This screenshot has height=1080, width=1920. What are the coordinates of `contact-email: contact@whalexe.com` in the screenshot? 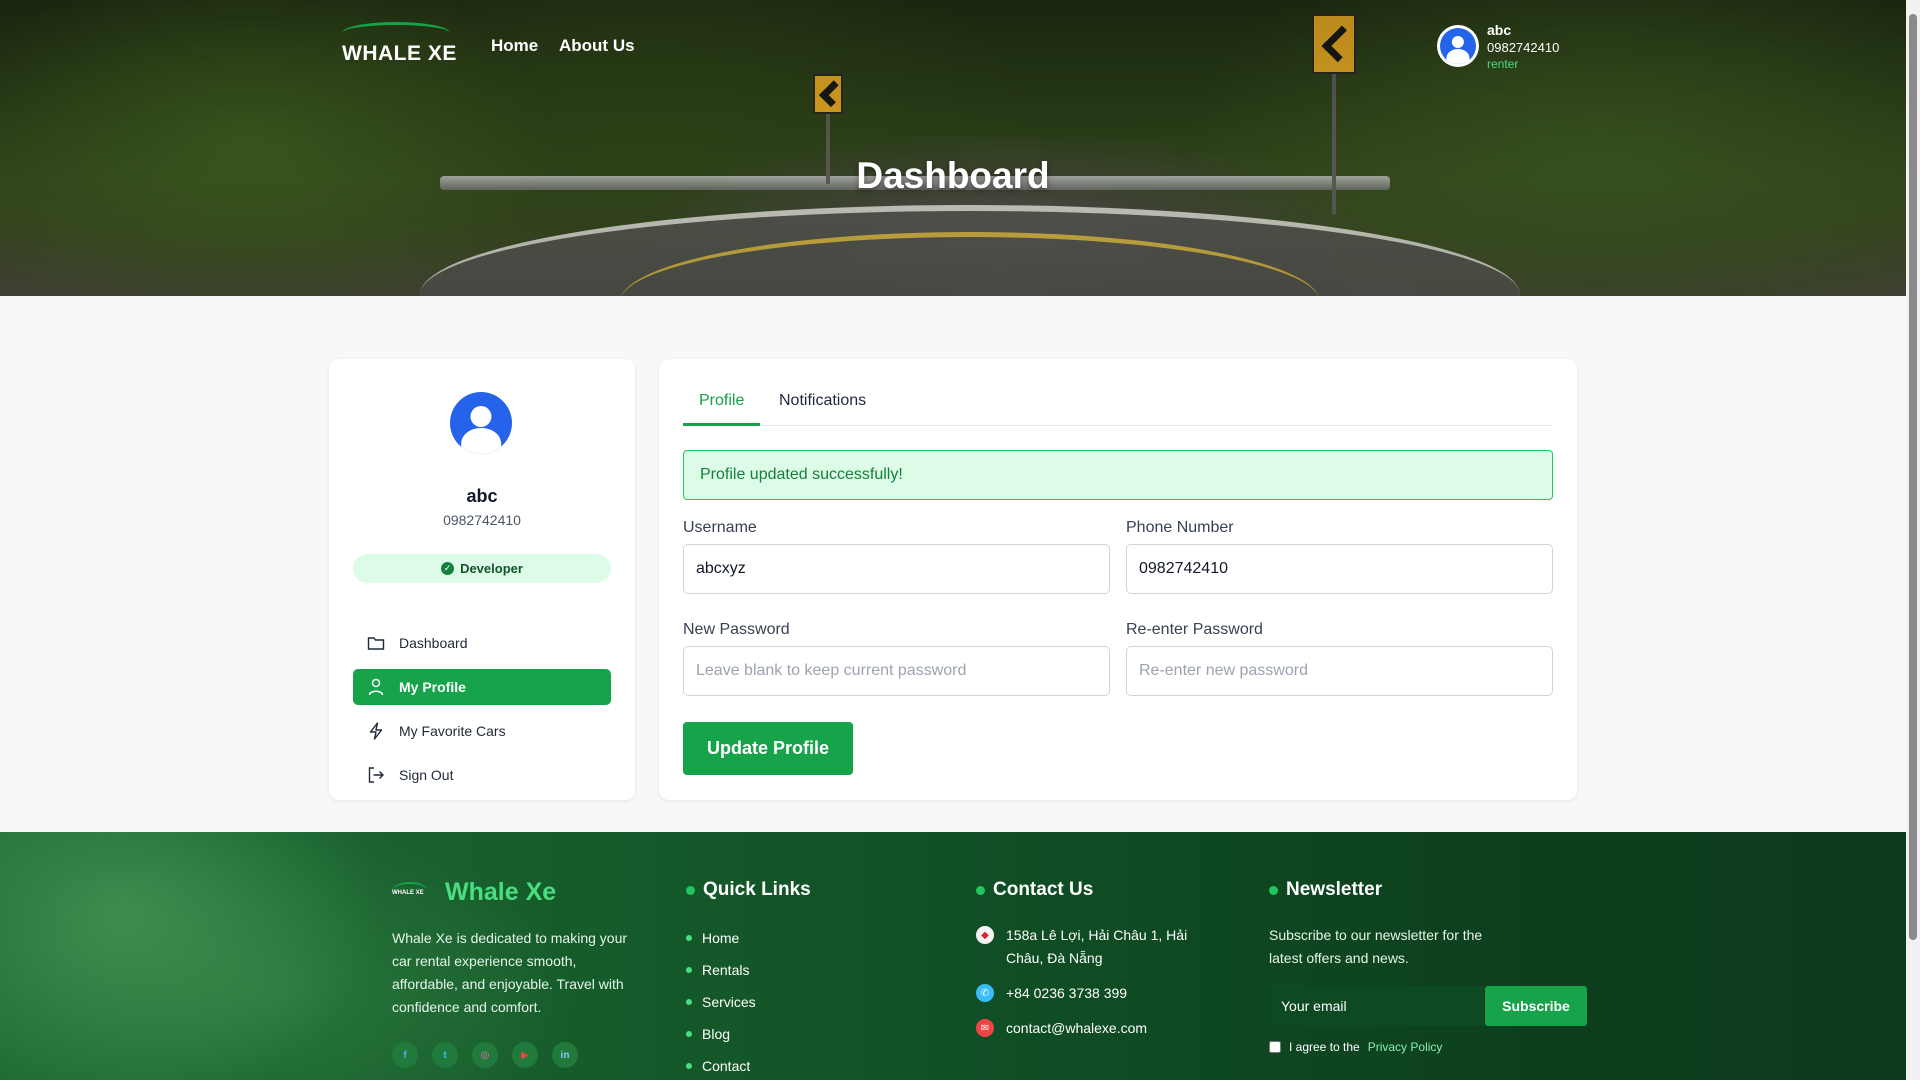 It's located at (1076, 1028).